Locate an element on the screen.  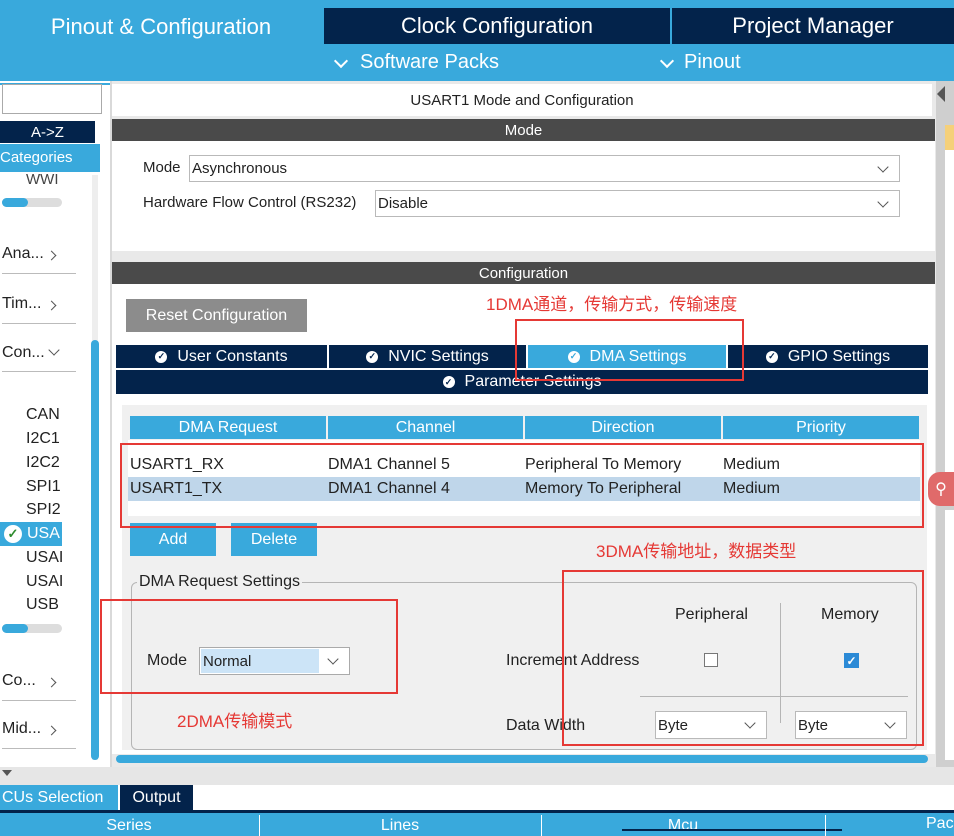
item-label: USB is located at coordinates (42, 604).